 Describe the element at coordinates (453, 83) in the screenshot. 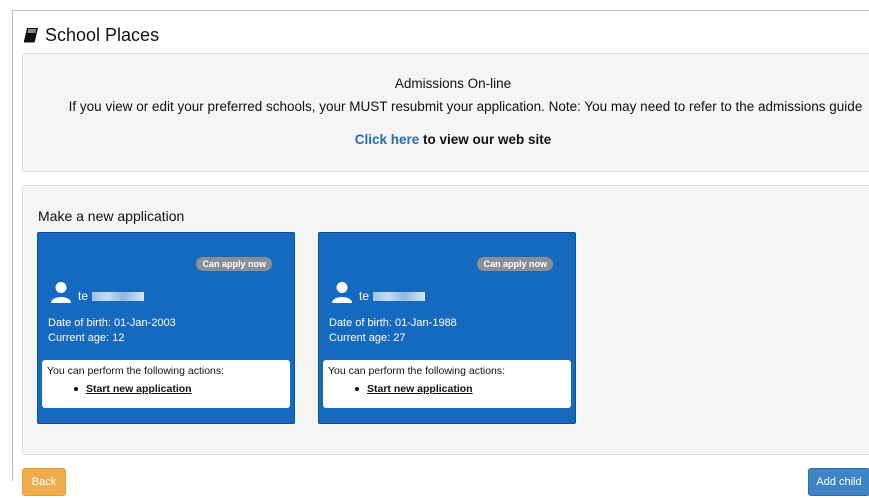

I see `info-title: Admissions On-line` at that location.